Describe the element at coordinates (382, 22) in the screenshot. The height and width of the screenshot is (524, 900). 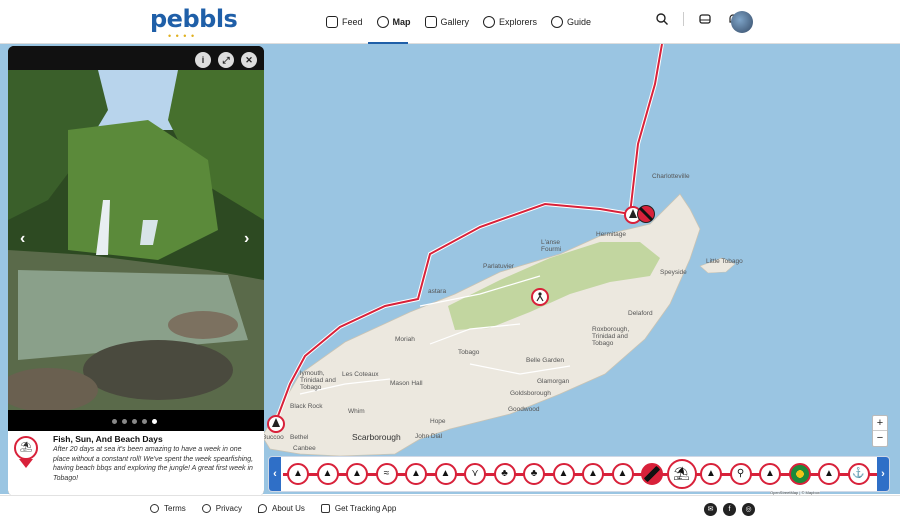
I see `map-icon` at that location.